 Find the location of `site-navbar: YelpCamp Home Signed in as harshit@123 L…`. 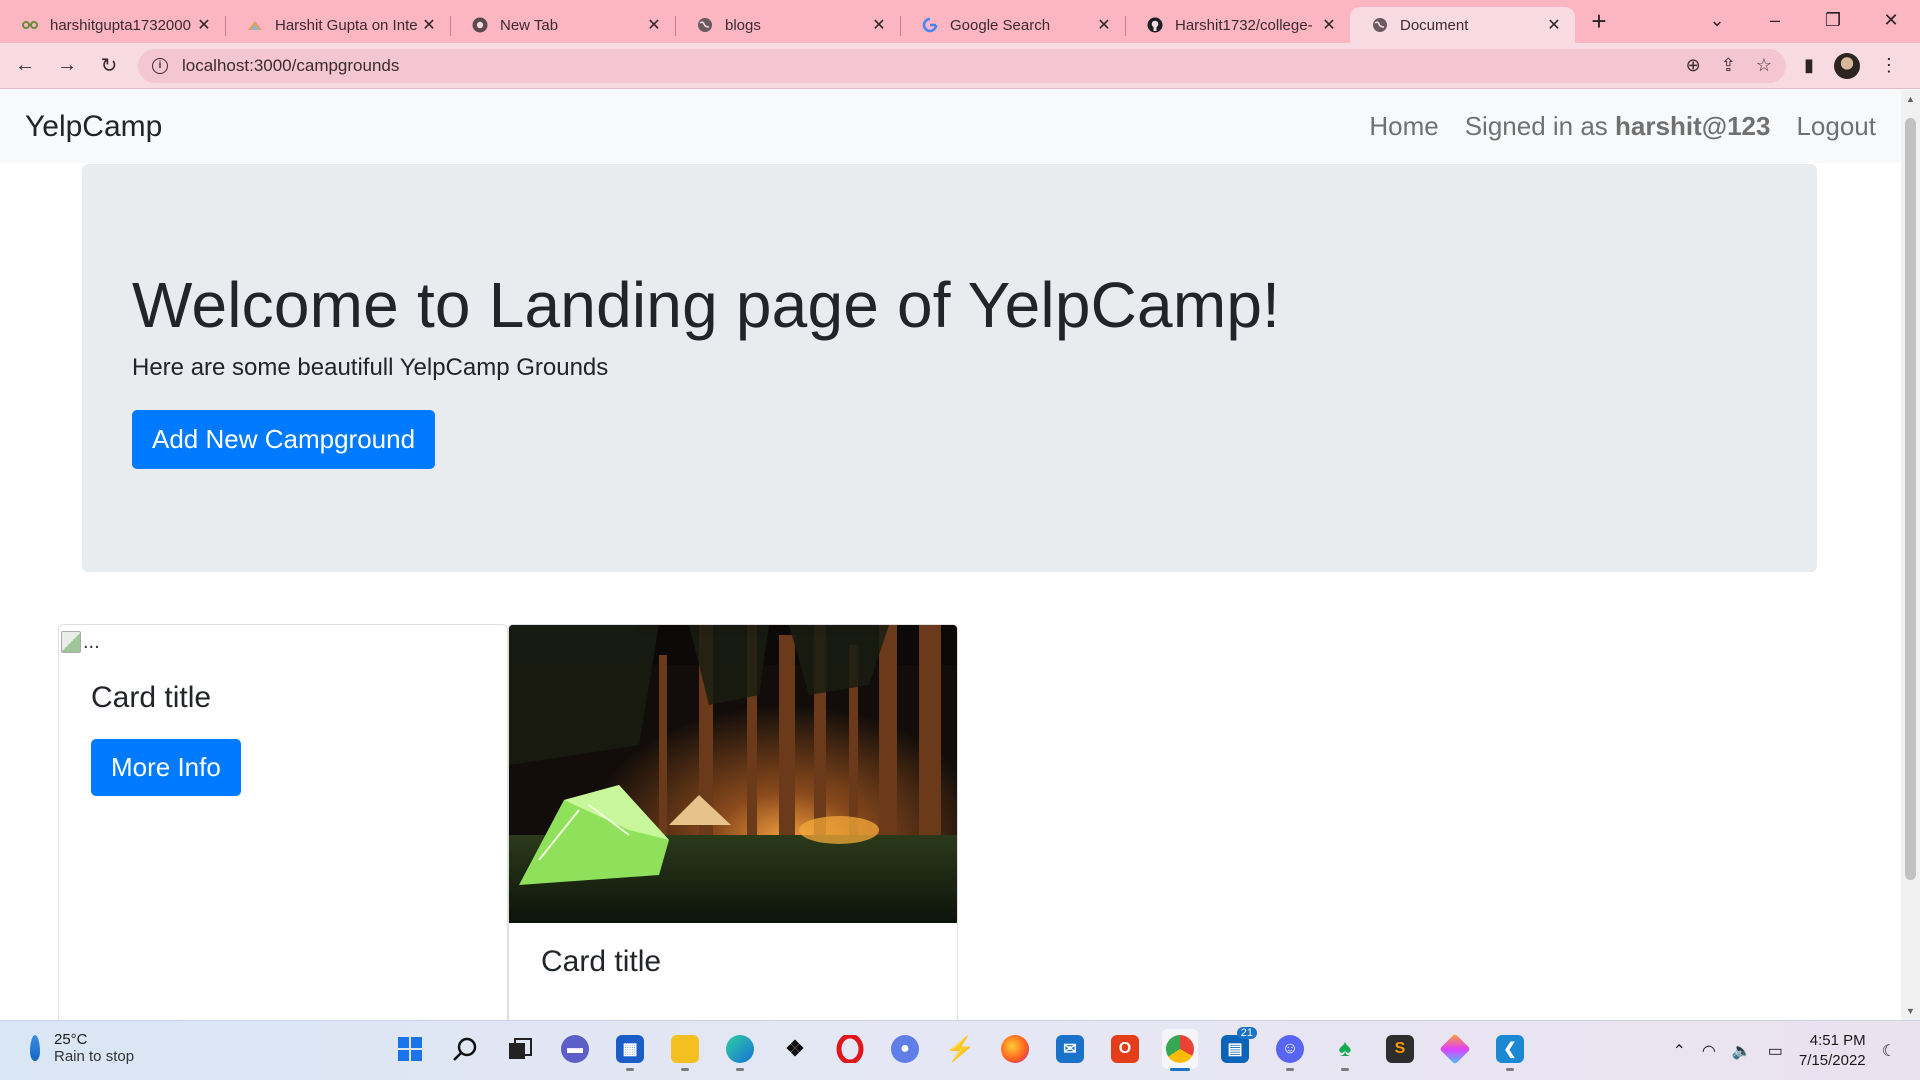

site-navbar: YelpCamp Home Signed in as harshit@123 L… is located at coordinates (950, 126).